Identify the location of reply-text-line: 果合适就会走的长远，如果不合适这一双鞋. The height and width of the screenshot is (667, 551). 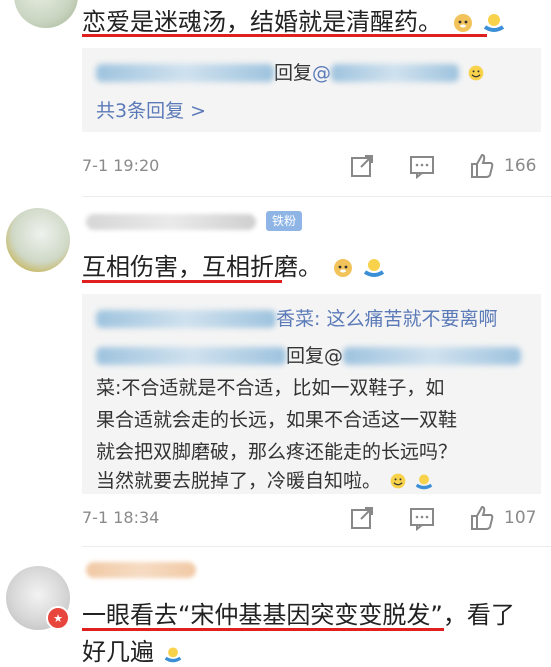
(277, 420).